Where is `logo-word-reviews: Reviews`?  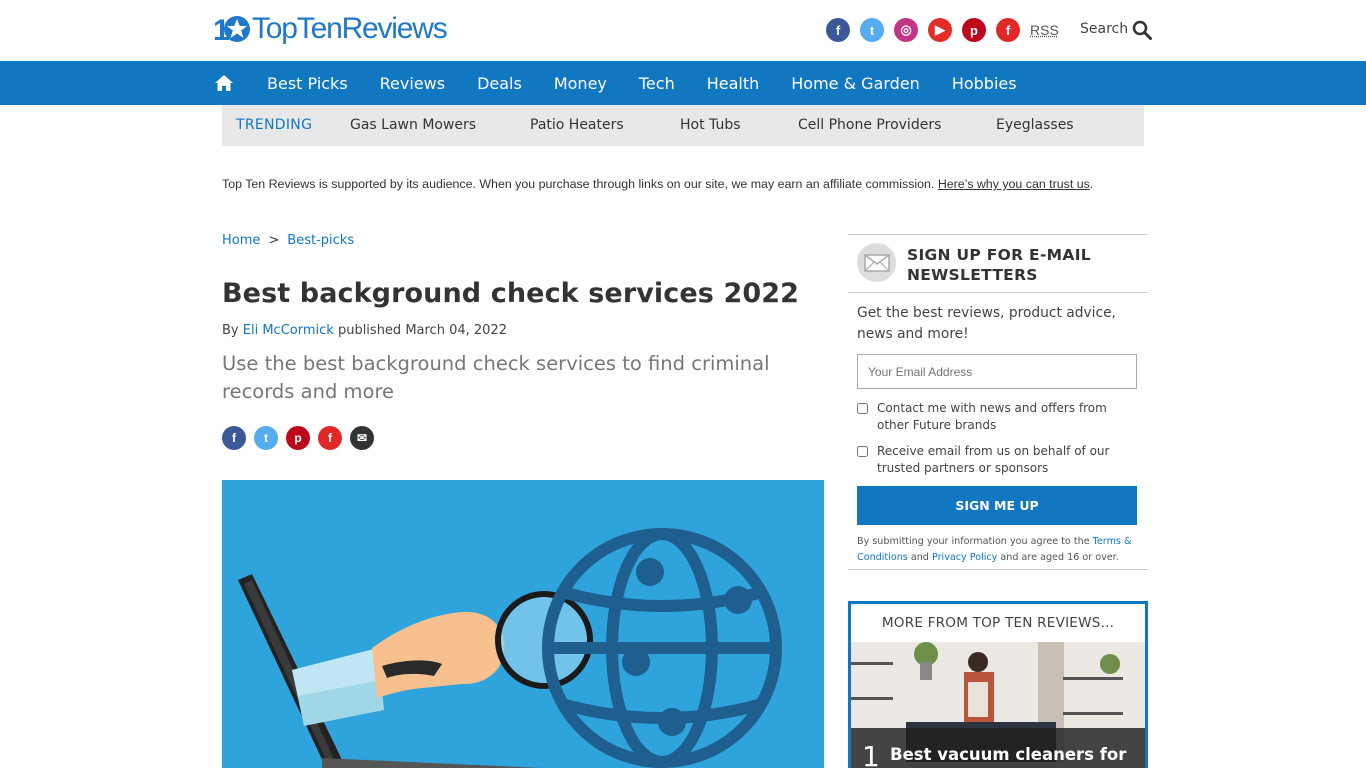
logo-word-reviews: Reviews is located at coordinates (394, 28).